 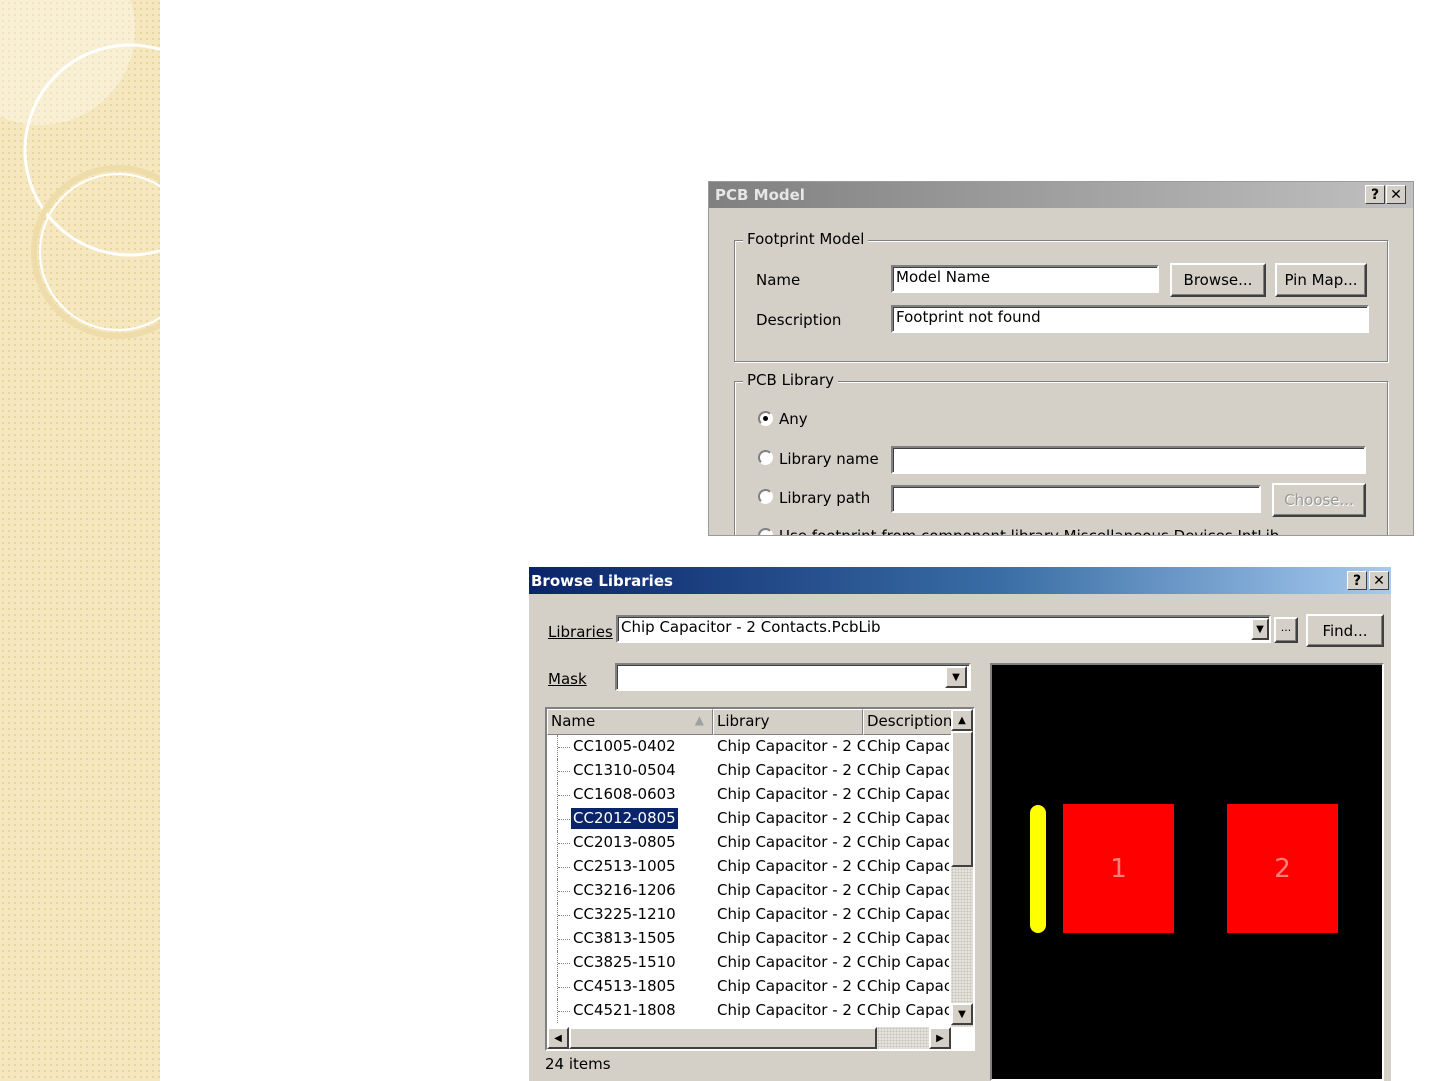 I want to click on footprint-model-legend: Footprint Model, so click(x=806, y=239).